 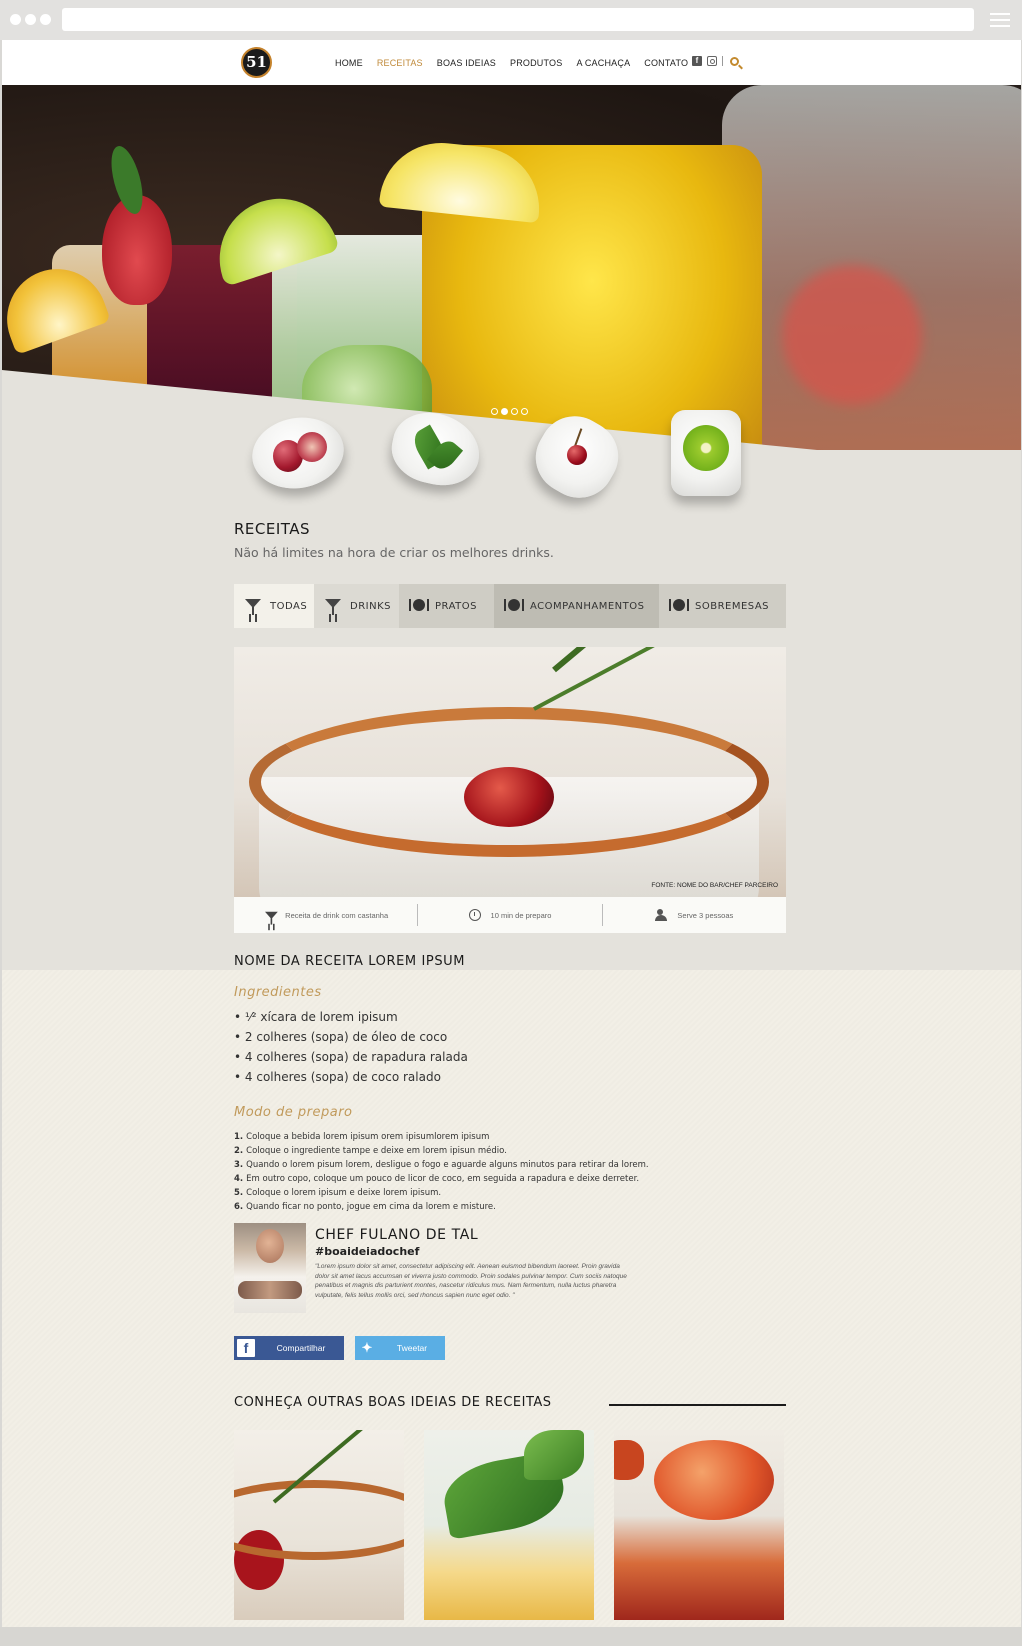 What do you see at coordinates (393, 1402) in the screenshot?
I see `more-recipes-title: CONHEÇA OUTRAS BOAS IDEIAS DE RECEITAS` at bounding box center [393, 1402].